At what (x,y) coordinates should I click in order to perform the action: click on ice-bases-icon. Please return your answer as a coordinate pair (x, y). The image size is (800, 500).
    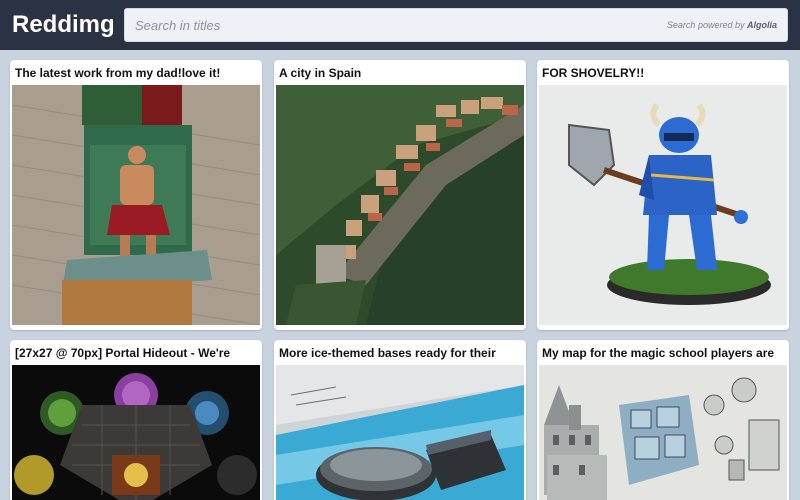
    Looking at the image, I should click on (400, 432).